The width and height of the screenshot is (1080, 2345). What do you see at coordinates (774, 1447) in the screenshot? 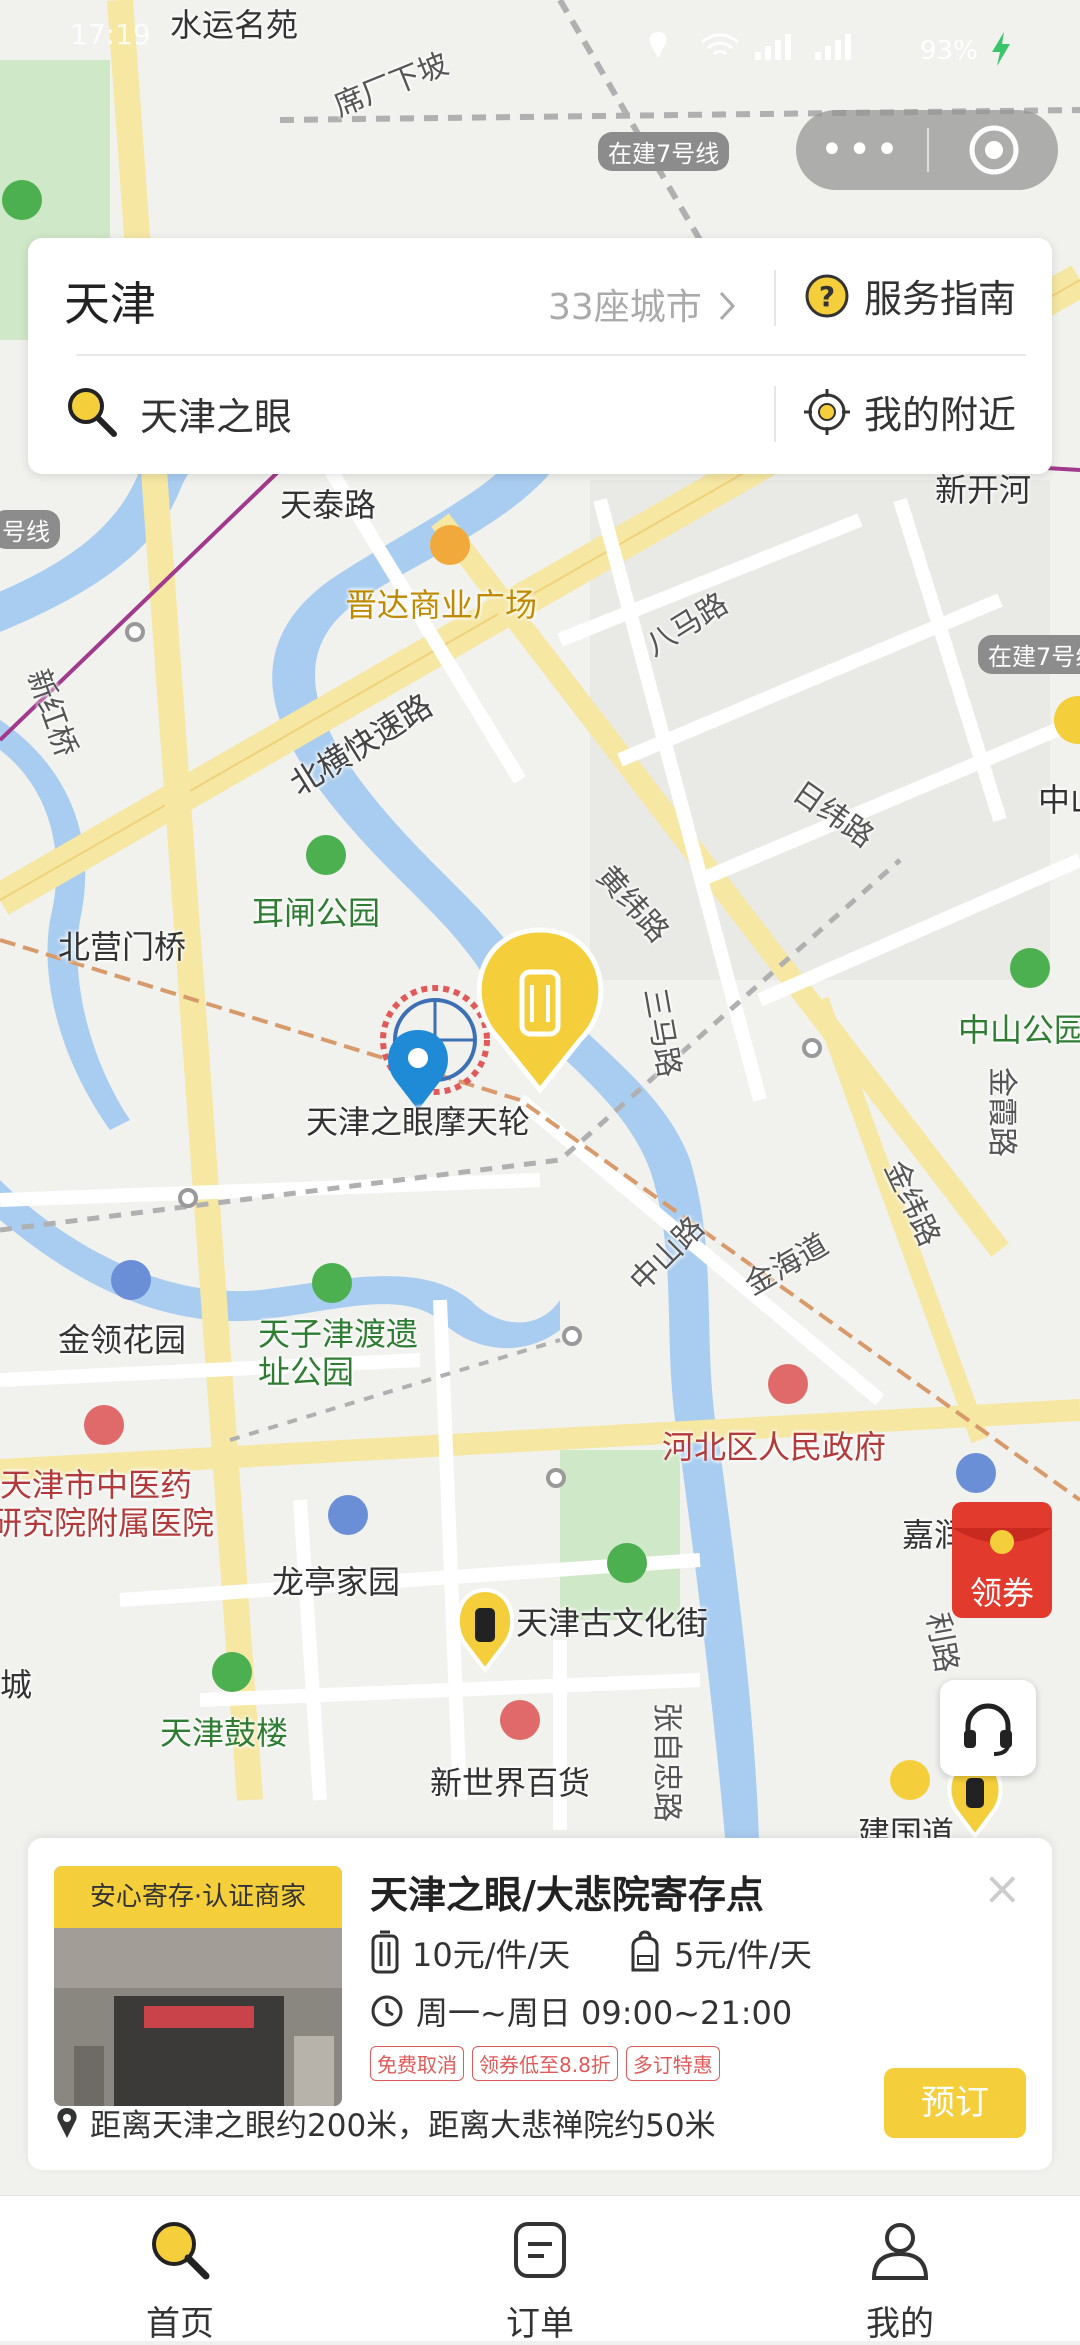
I see `map-label: 河北区人民政府` at bounding box center [774, 1447].